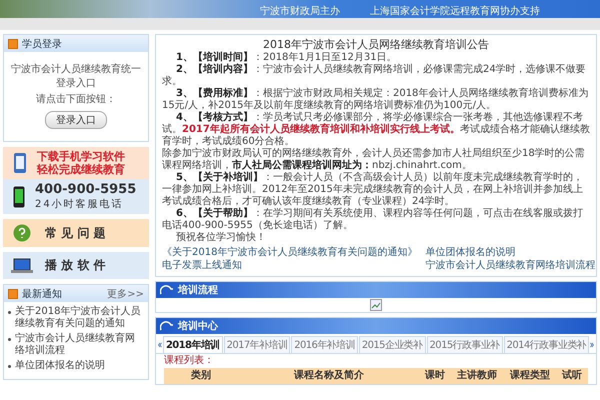 The height and width of the screenshot is (400, 600). I want to click on notice-paragraph: 6、【关于帮助】：在学习期间有关系统使用、课程内容等任何问题，可点击在线客服或拨打电话400-900-5955（免长途电话）了解。, so click(373, 220).